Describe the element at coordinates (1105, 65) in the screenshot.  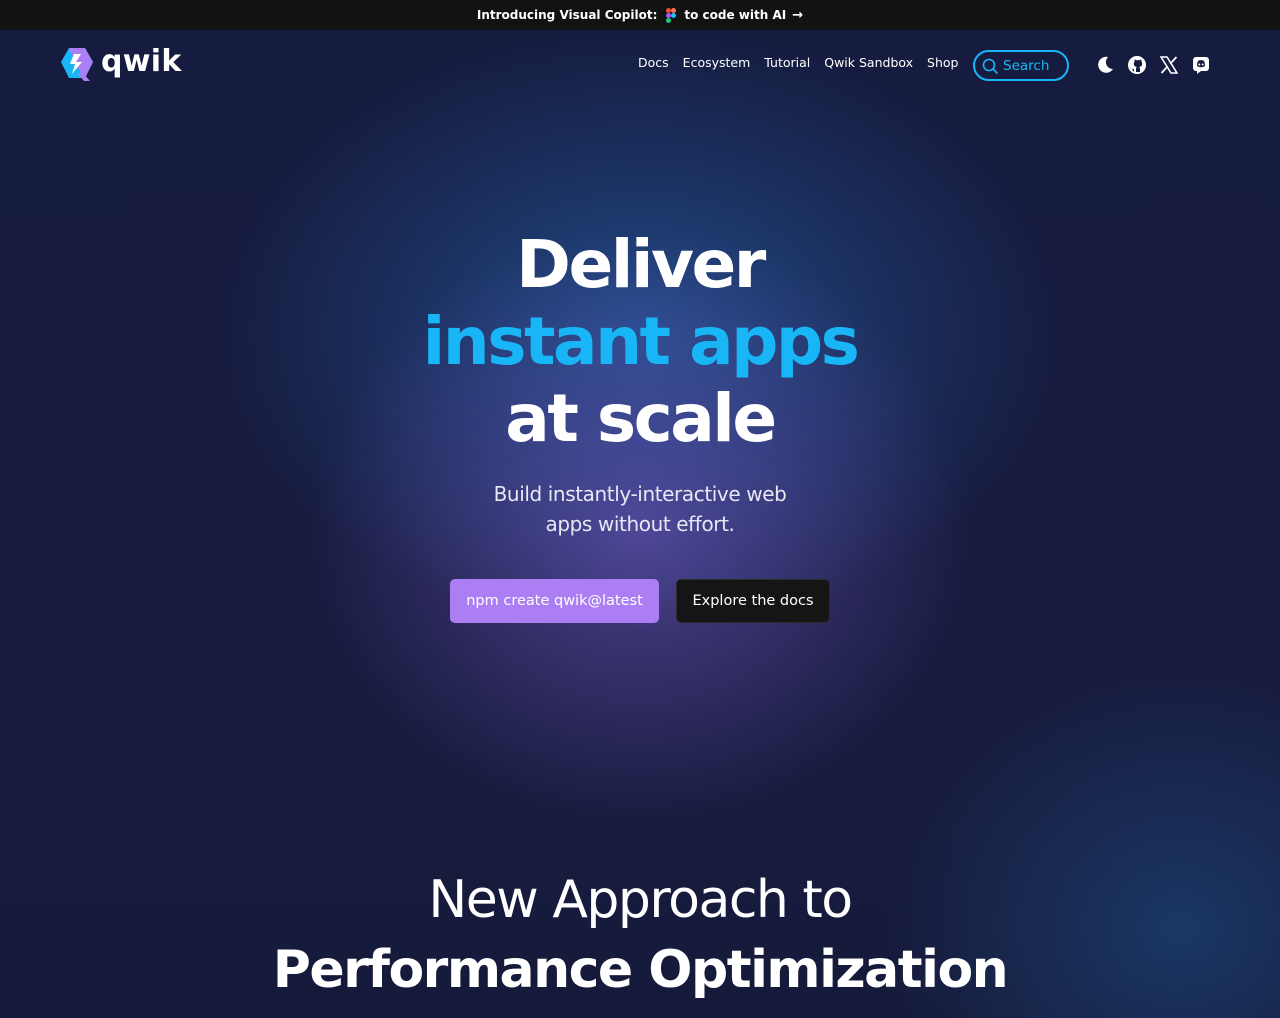
I see `moon-icon` at that location.